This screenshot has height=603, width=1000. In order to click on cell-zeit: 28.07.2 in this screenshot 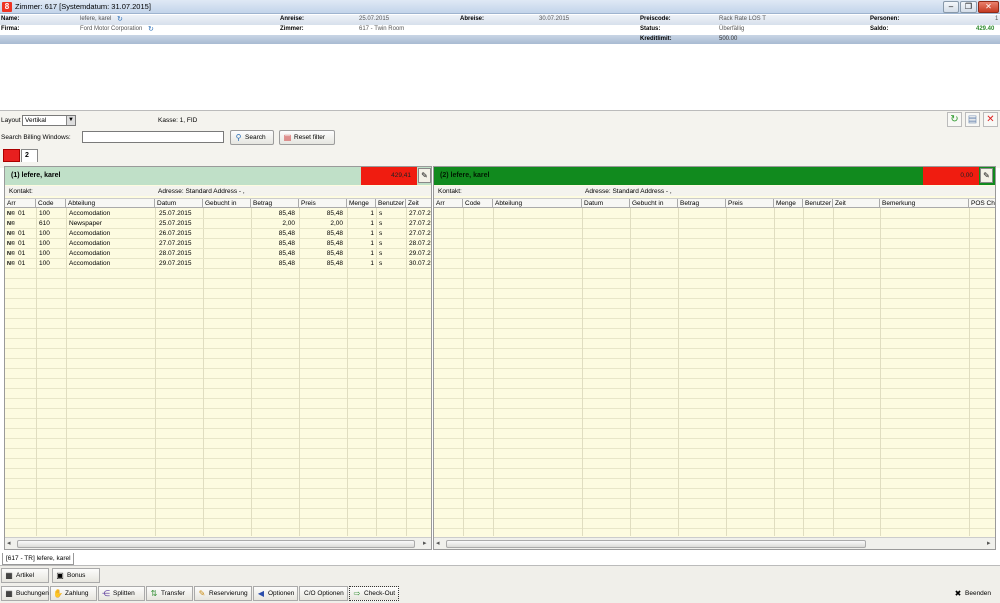, I will do `click(420, 243)`.